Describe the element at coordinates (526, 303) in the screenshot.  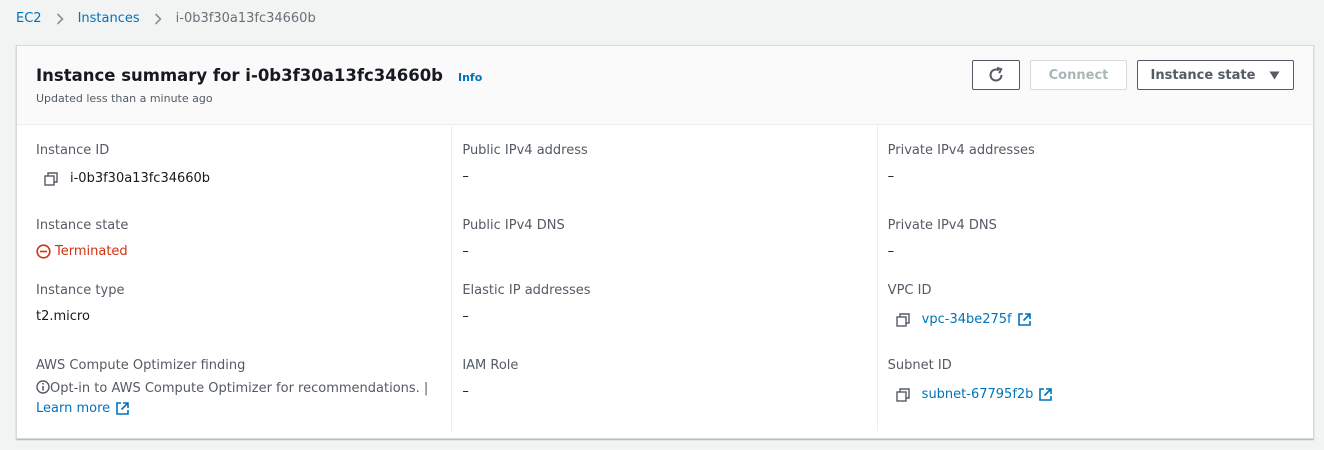
I see `field-elastic-ip: Elastic IP addresses –` at that location.